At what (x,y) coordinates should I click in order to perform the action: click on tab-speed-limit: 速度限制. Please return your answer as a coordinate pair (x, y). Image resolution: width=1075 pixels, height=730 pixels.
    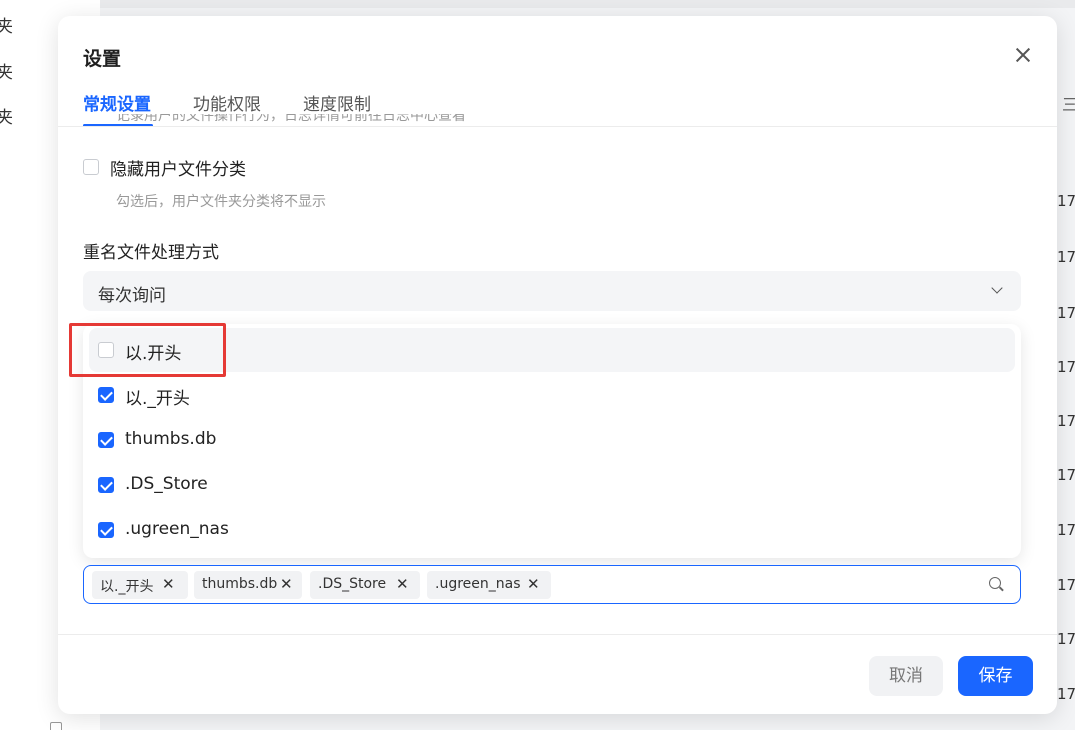
    Looking at the image, I should click on (337, 102).